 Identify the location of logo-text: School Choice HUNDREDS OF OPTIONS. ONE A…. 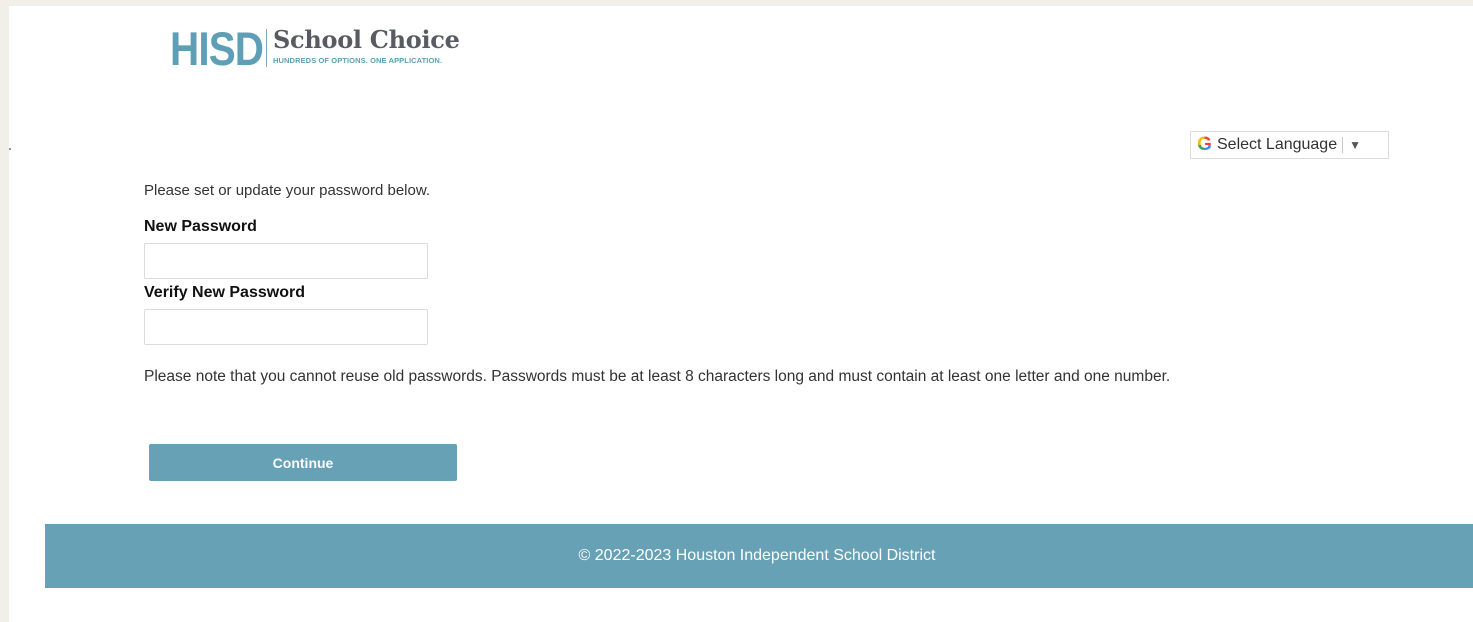
(366, 45).